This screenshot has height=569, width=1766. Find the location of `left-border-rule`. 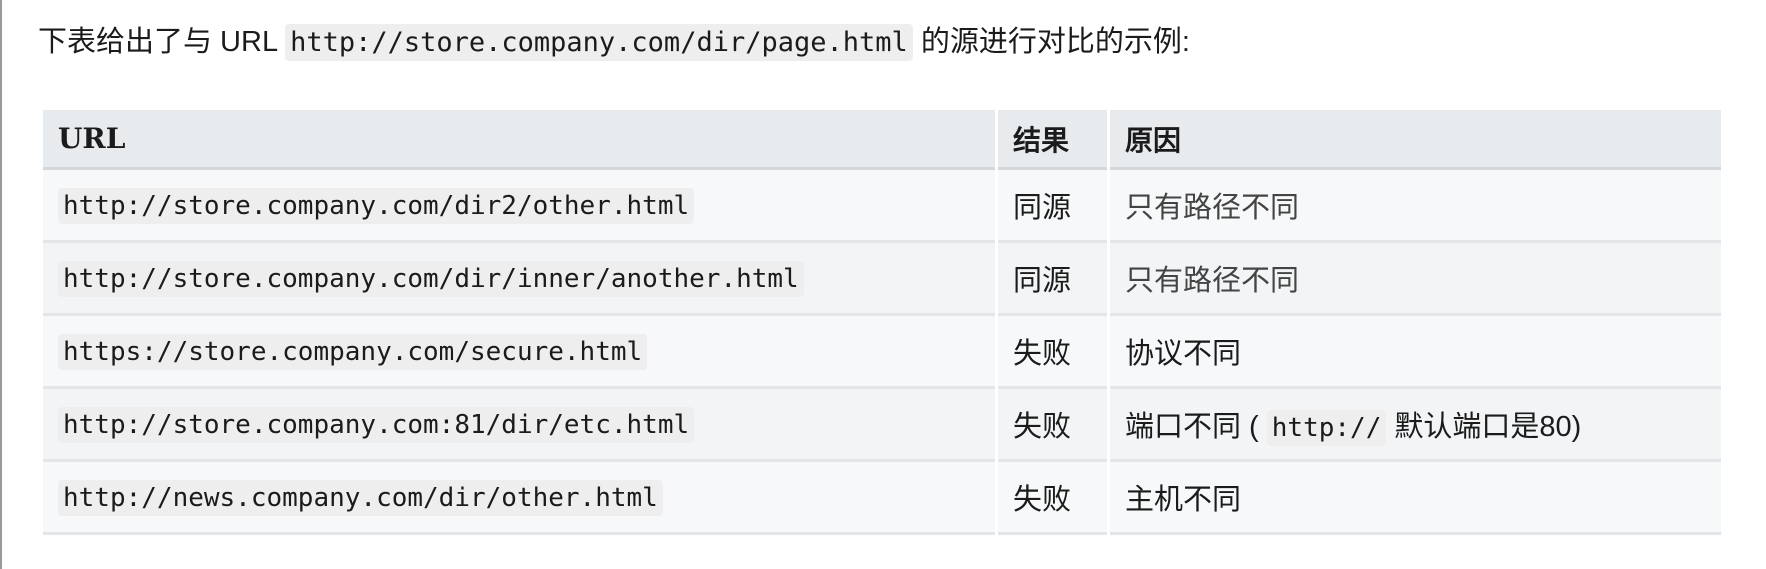

left-border-rule is located at coordinates (1, 284).